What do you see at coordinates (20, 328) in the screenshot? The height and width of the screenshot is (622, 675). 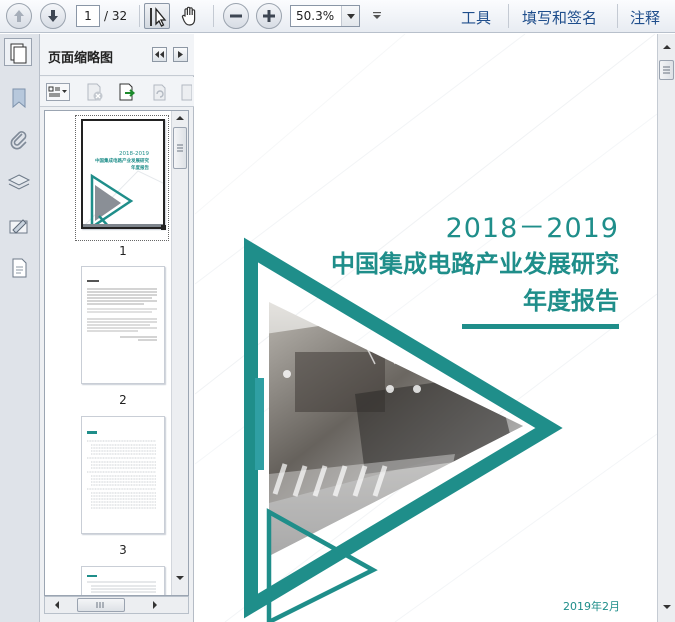 I see `navigation-rail` at bounding box center [20, 328].